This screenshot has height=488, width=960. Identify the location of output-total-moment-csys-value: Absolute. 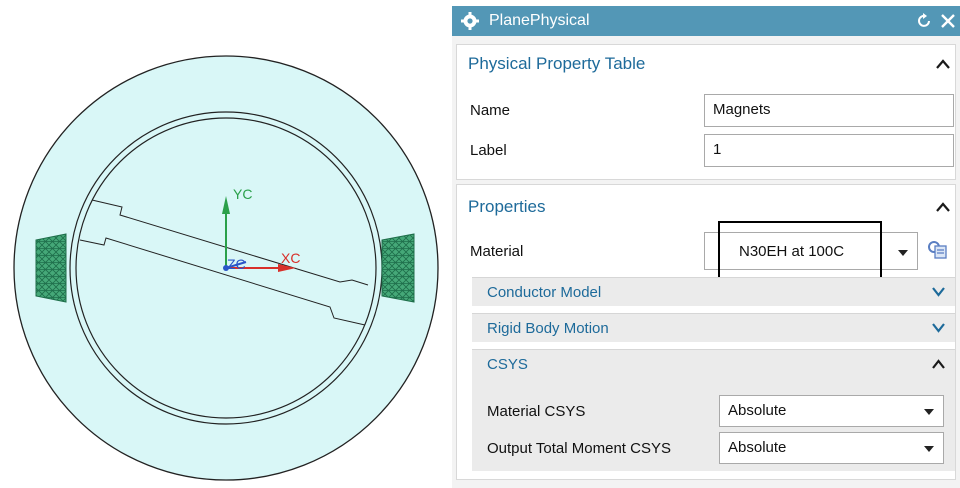
(757, 447).